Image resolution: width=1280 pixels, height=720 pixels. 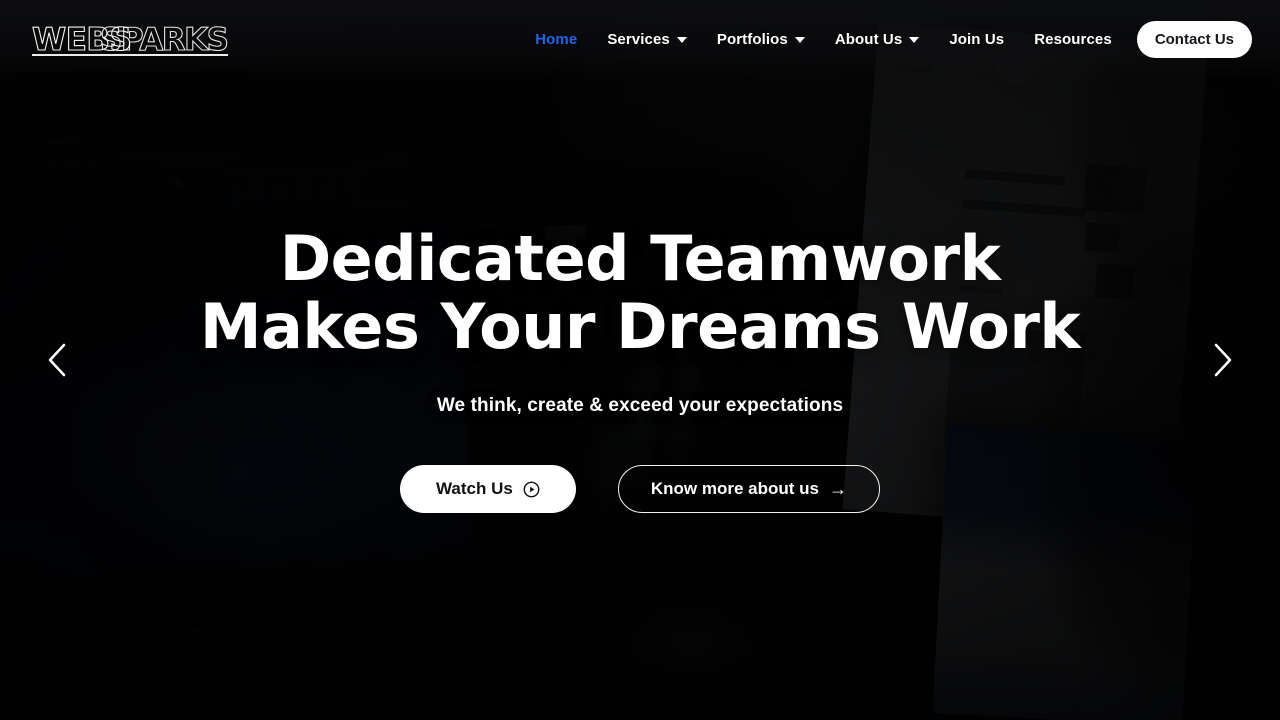 I want to click on nav-item-resources: Resources, so click(x=1073, y=39).